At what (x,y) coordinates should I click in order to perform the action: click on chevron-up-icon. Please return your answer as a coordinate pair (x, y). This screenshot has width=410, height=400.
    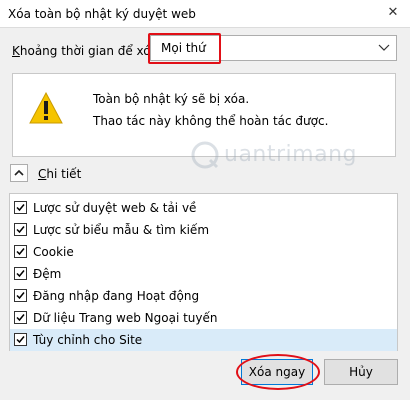
    Looking at the image, I should click on (19, 172).